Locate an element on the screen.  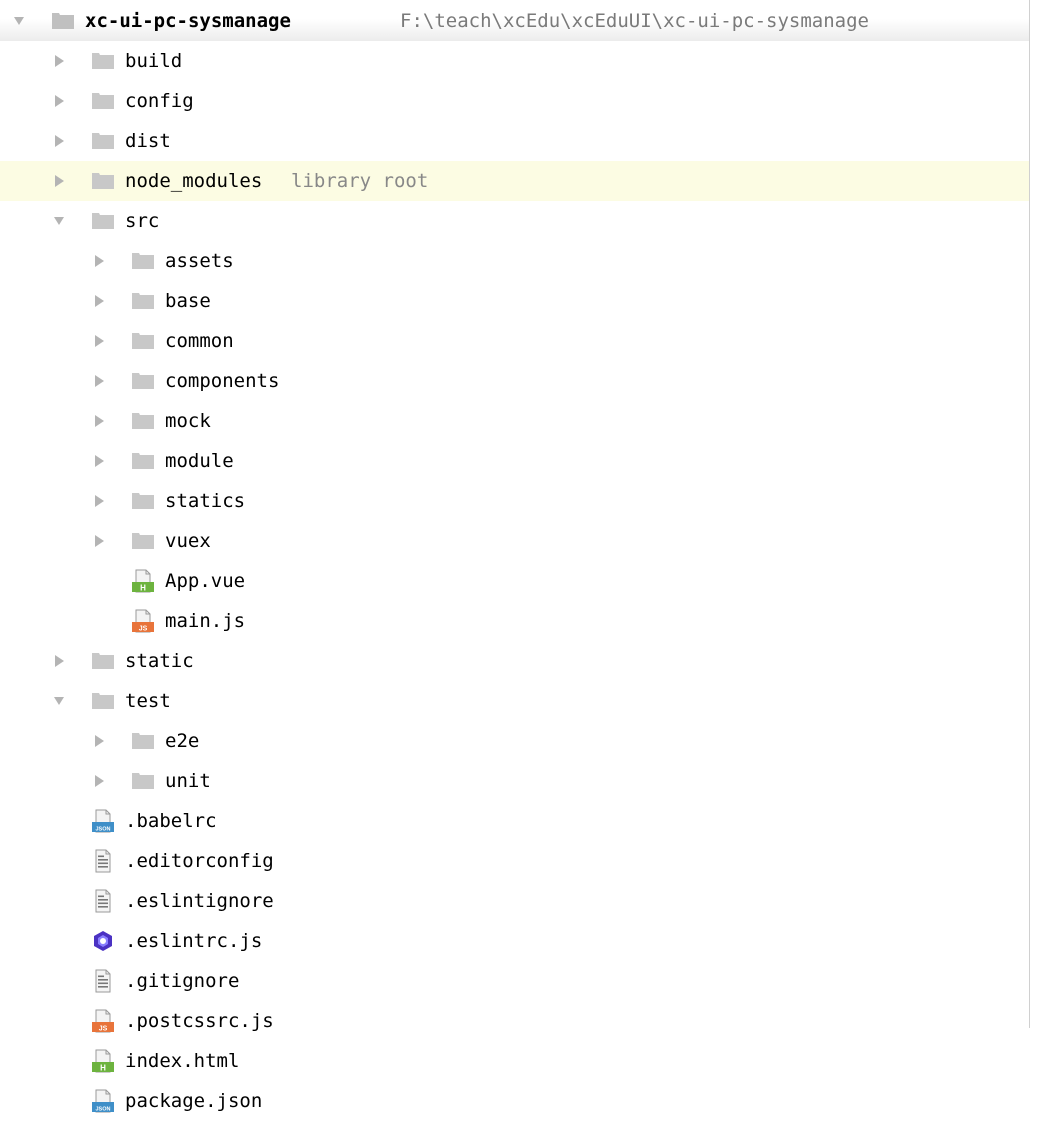
library-root-hint: library root is located at coordinates (360, 181).